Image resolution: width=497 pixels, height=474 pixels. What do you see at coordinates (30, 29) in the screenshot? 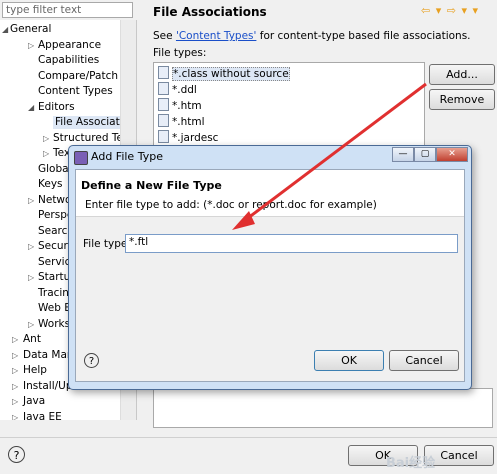
I see `tree-item: General` at bounding box center [30, 29].